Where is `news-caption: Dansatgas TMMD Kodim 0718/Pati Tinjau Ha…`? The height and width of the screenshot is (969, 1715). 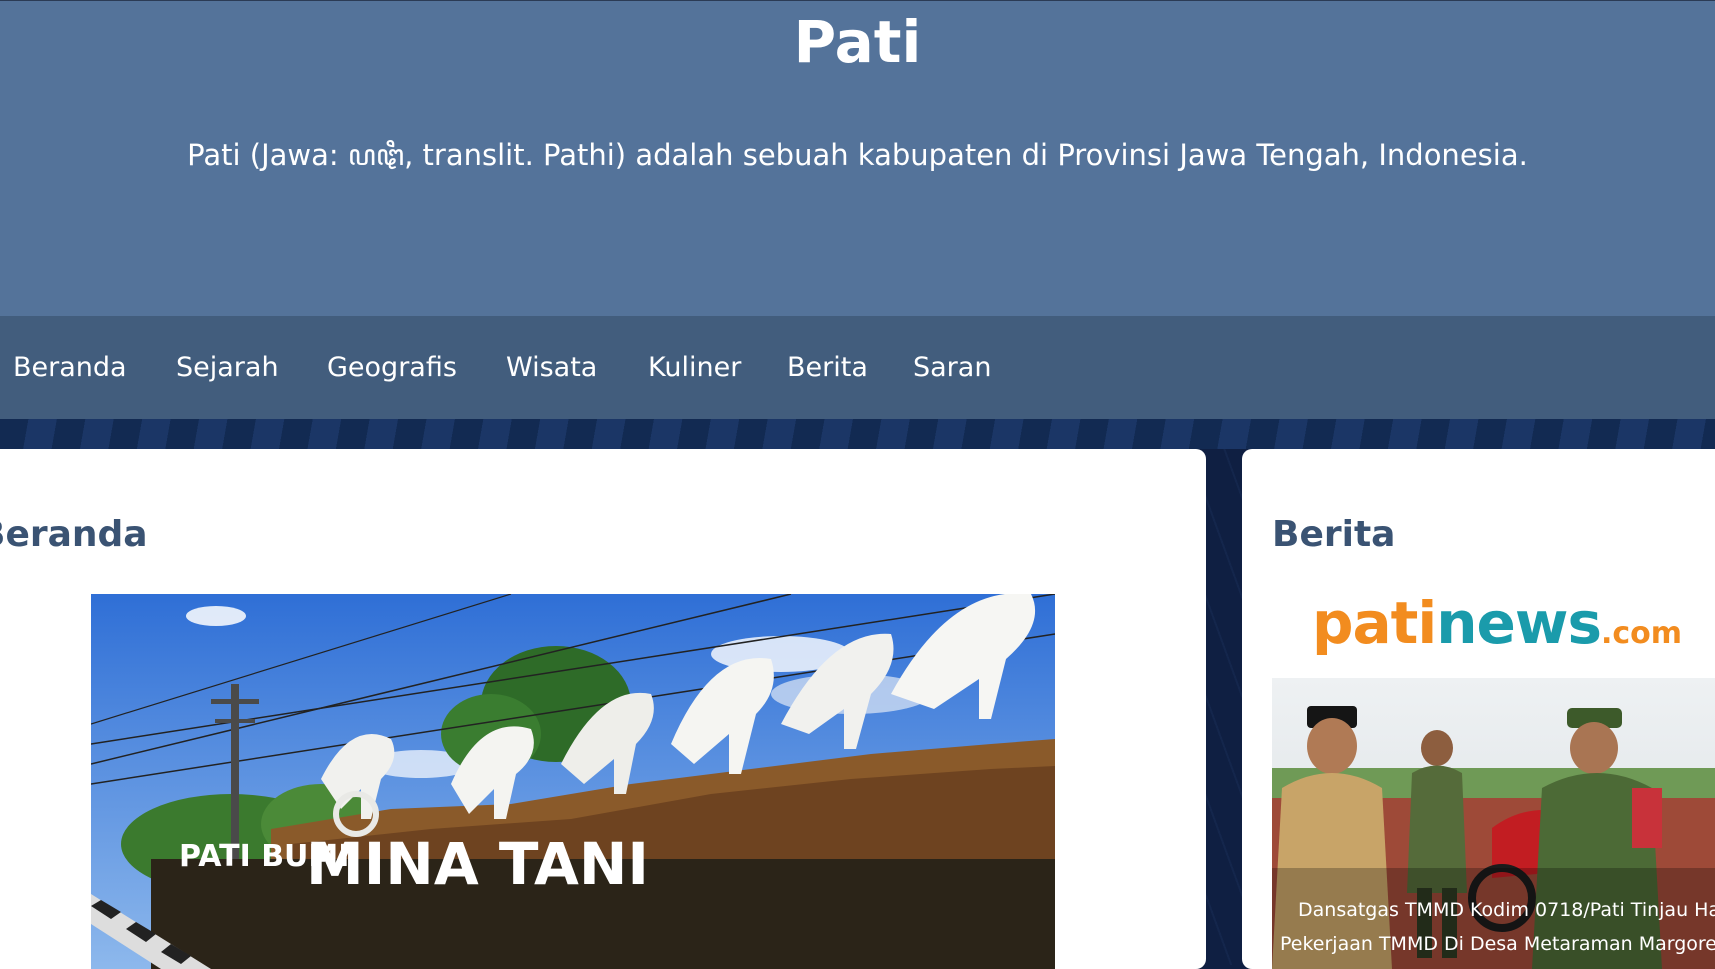 news-caption: Dansatgas TMMD Kodim 0718/Pati Tinjau Ha… is located at coordinates (1493, 931).